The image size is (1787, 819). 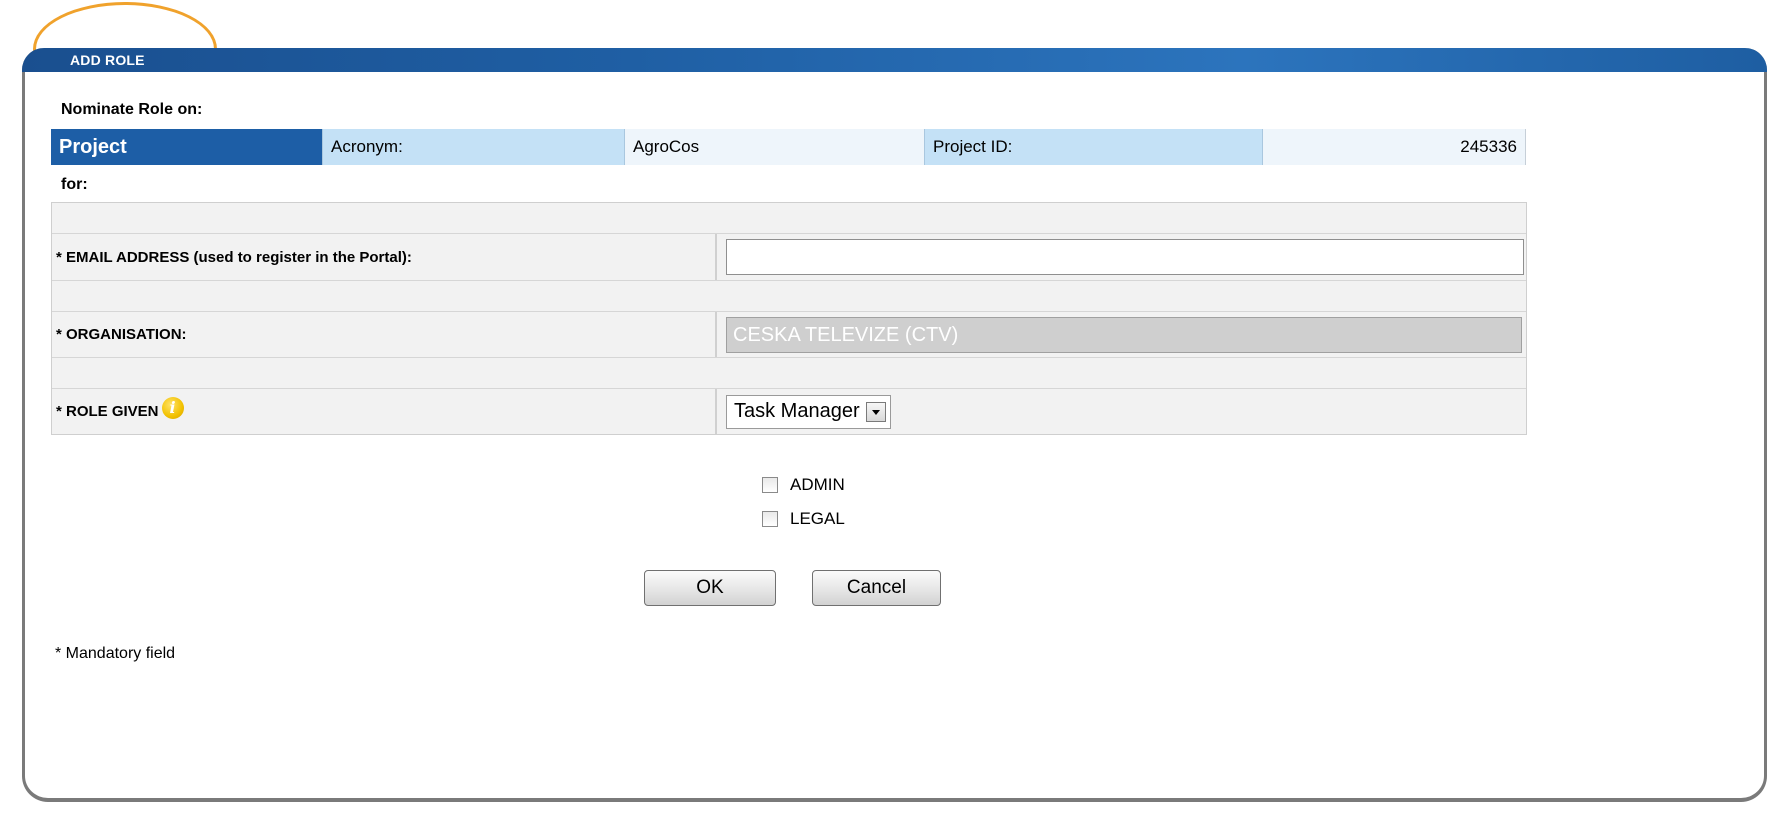 What do you see at coordinates (817, 484) in the screenshot?
I see `admin-label: ADMIN` at bounding box center [817, 484].